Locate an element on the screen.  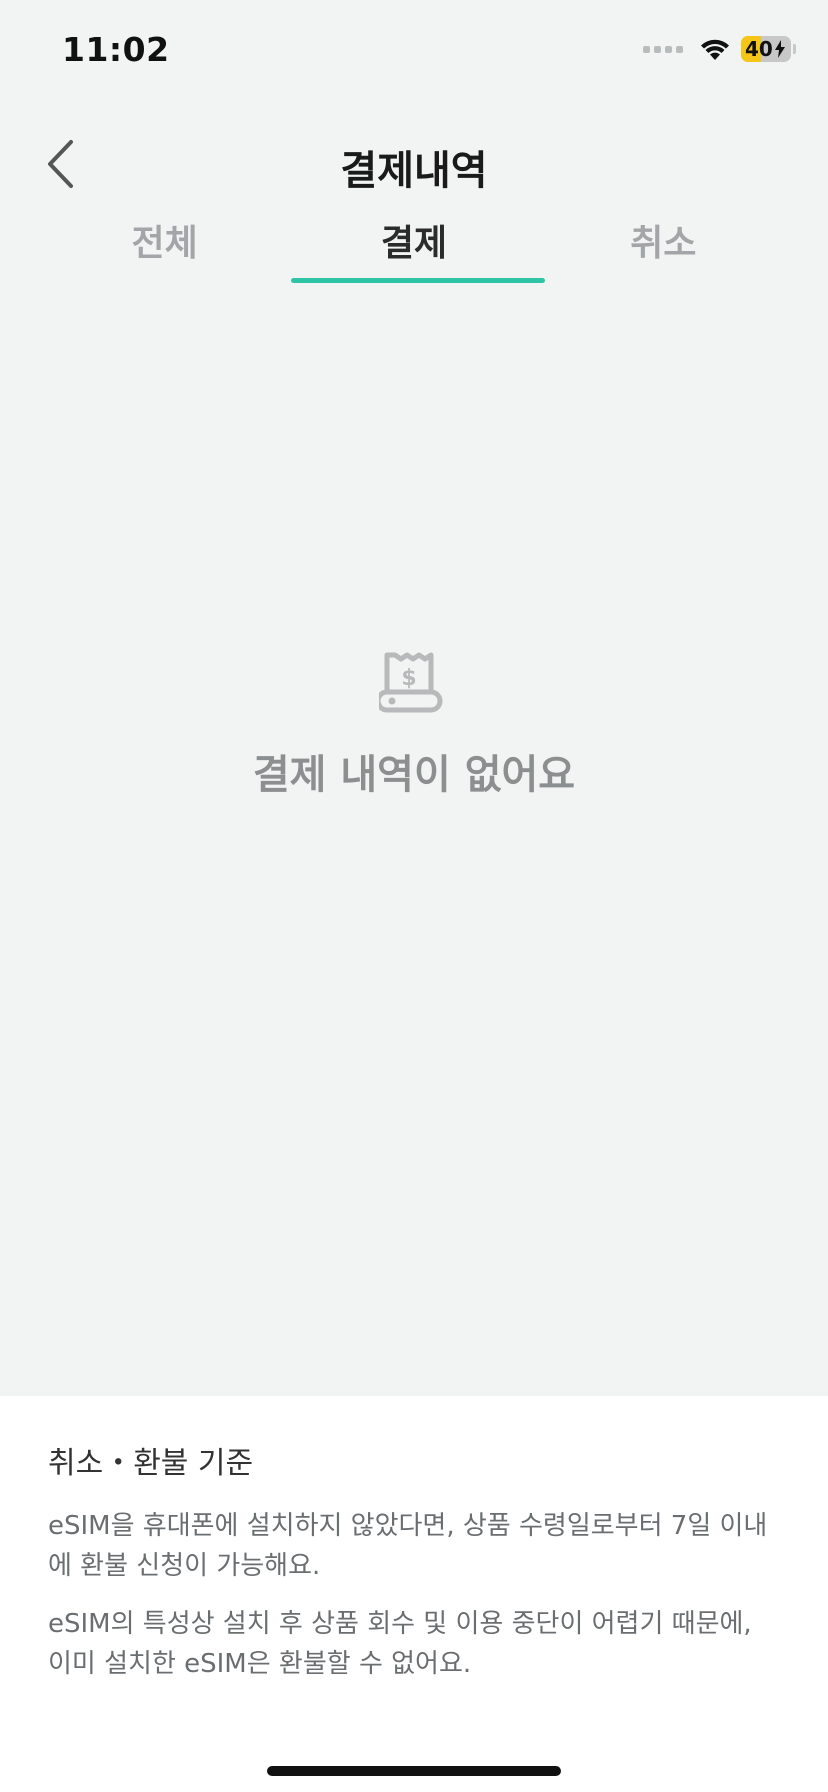
battery-level: 40 is located at coordinates (759, 49).